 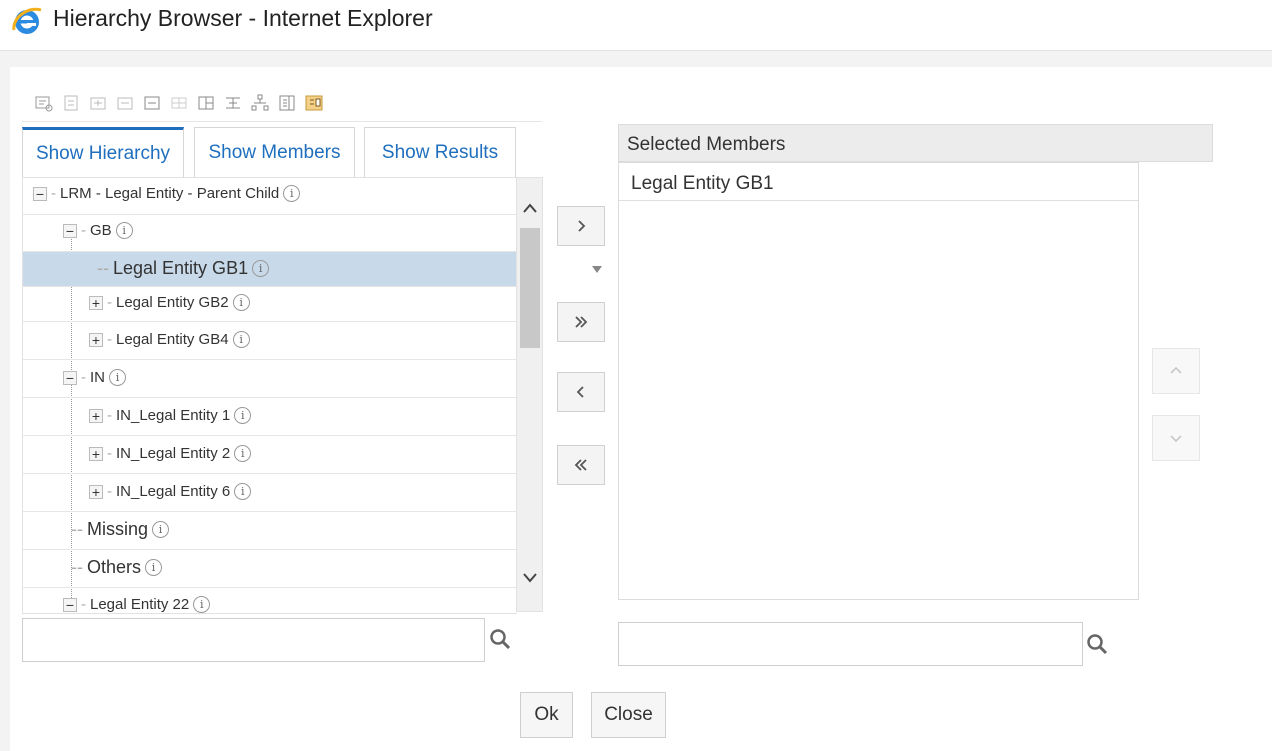 What do you see at coordinates (530, 209) in the screenshot?
I see `scroll-up-icon` at bounding box center [530, 209].